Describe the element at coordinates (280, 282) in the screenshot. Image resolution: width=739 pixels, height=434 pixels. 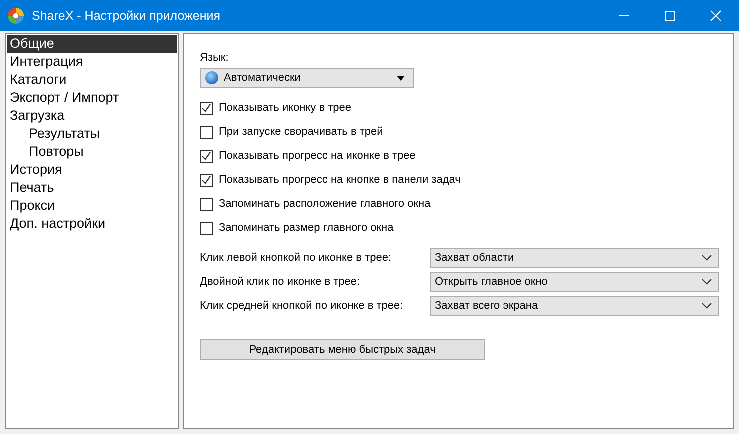
I see `tray-action-label: Двойной клик по иконке в трее:` at that location.